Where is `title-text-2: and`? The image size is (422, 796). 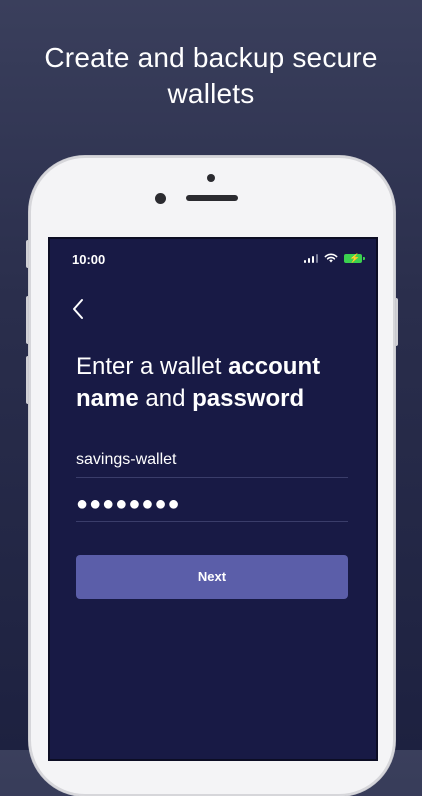 title-text-2: and is located at coordinates (165, 398).